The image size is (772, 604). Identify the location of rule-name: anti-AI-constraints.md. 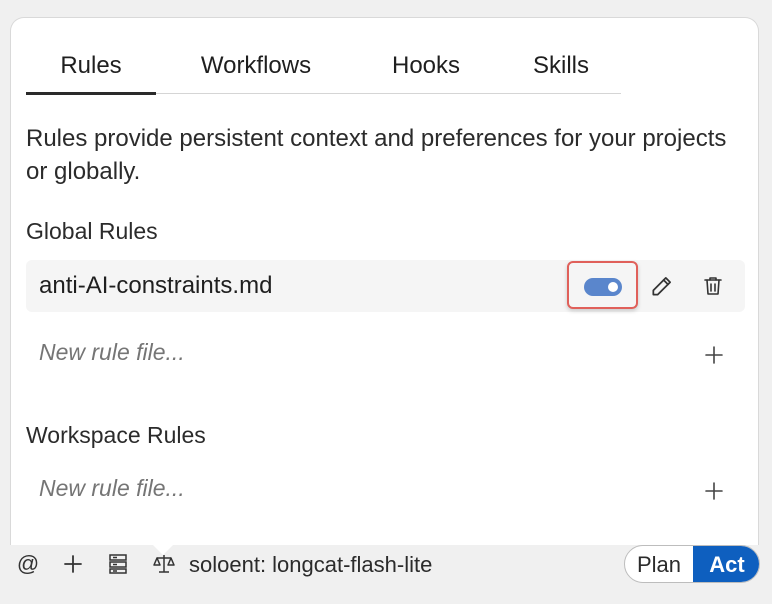
(156, 285).